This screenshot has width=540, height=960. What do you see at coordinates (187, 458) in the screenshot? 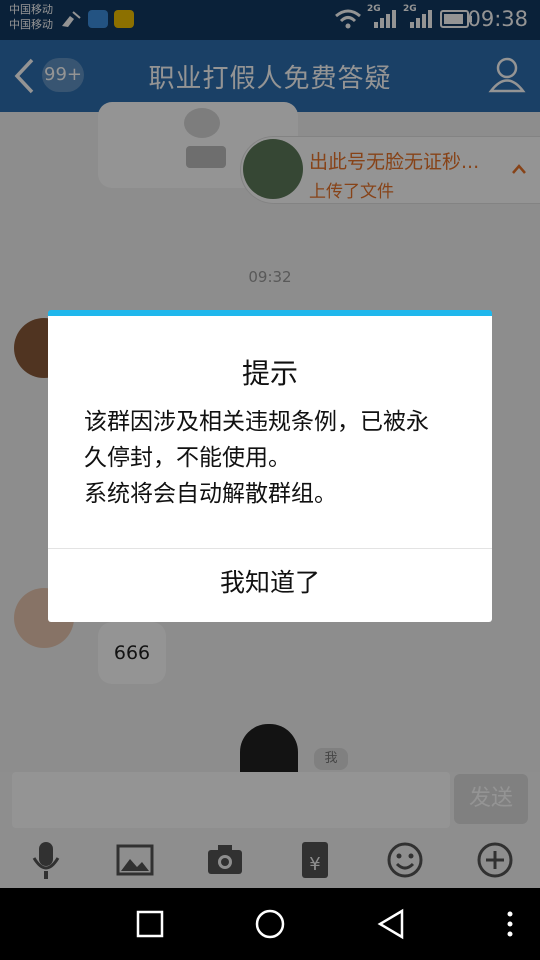
I see `dialog-message-line: 久停封，不能使用。` at bounding box center [187, 458].